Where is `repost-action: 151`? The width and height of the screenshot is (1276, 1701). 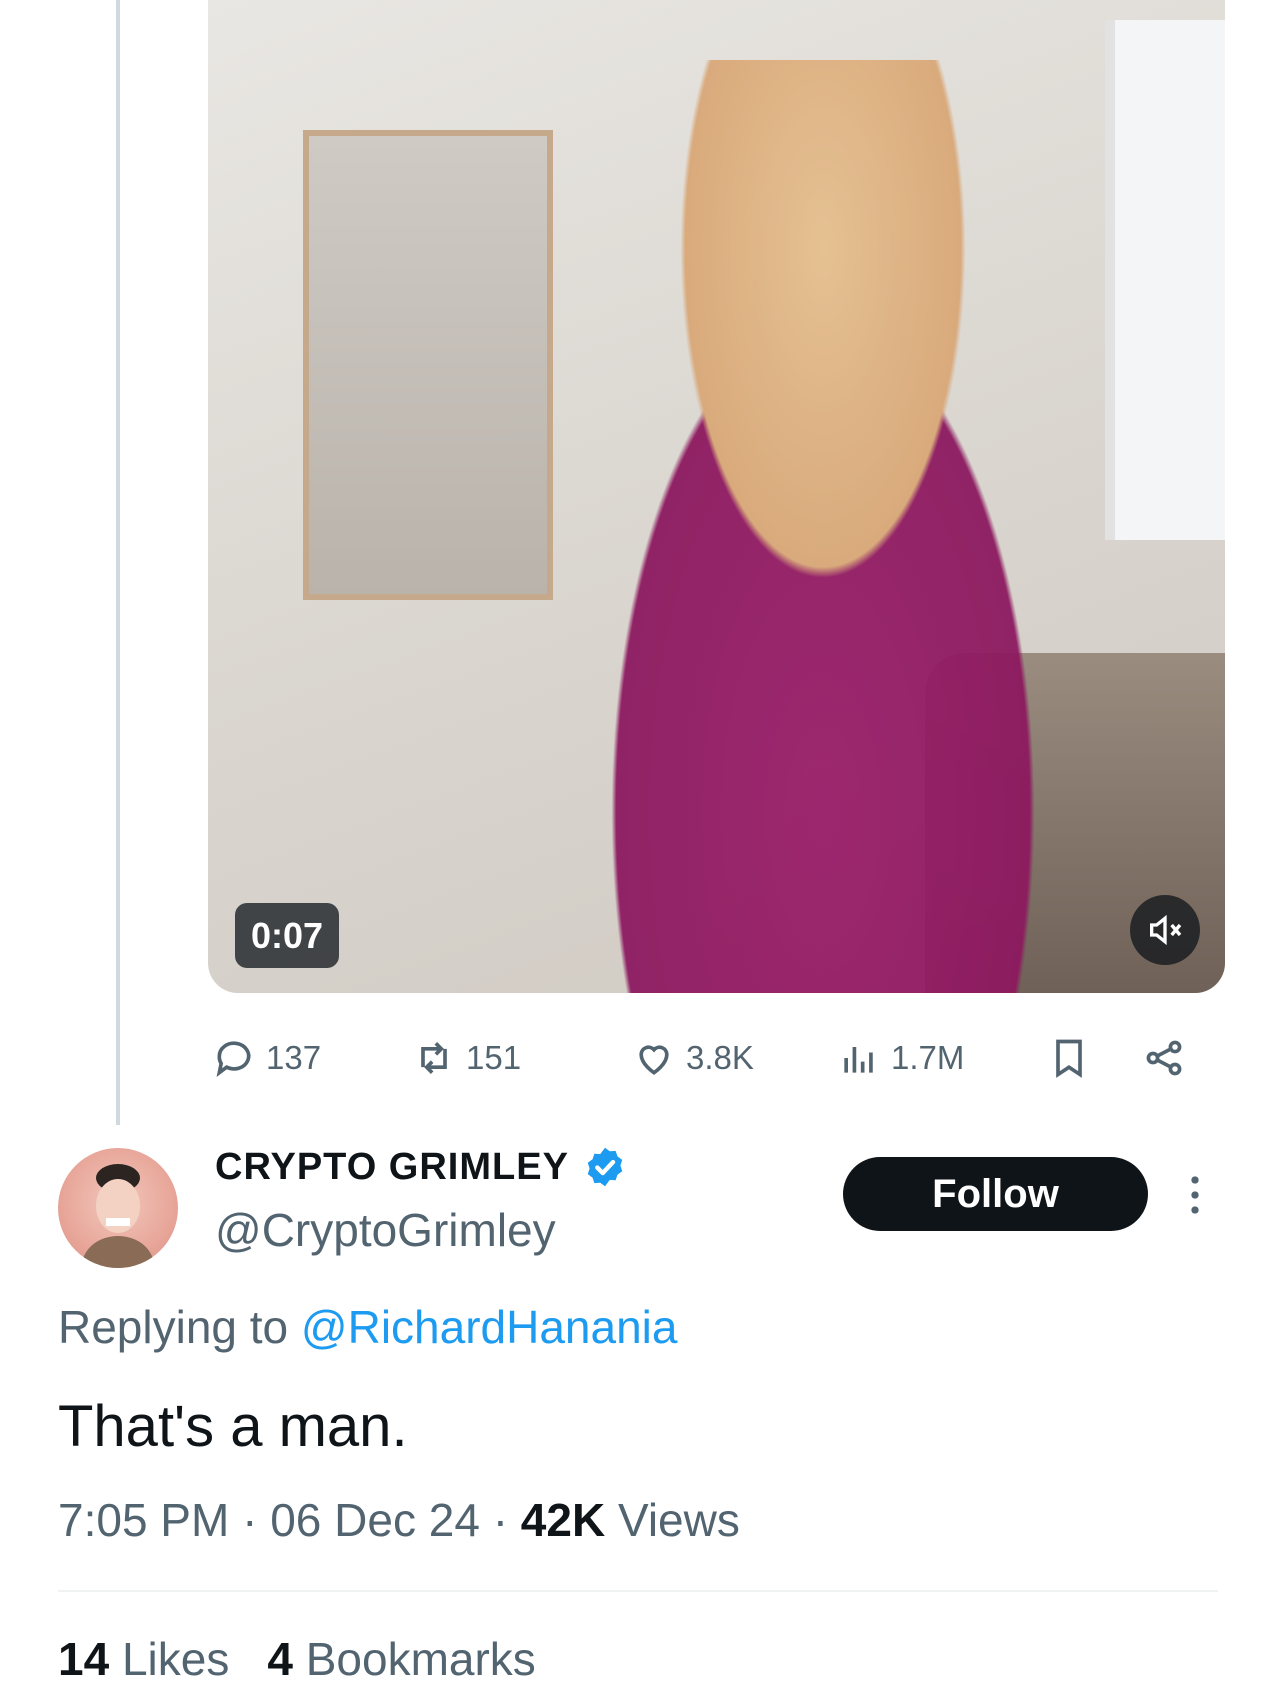 repost-action: 151 is located at coordinates (466, 1058).